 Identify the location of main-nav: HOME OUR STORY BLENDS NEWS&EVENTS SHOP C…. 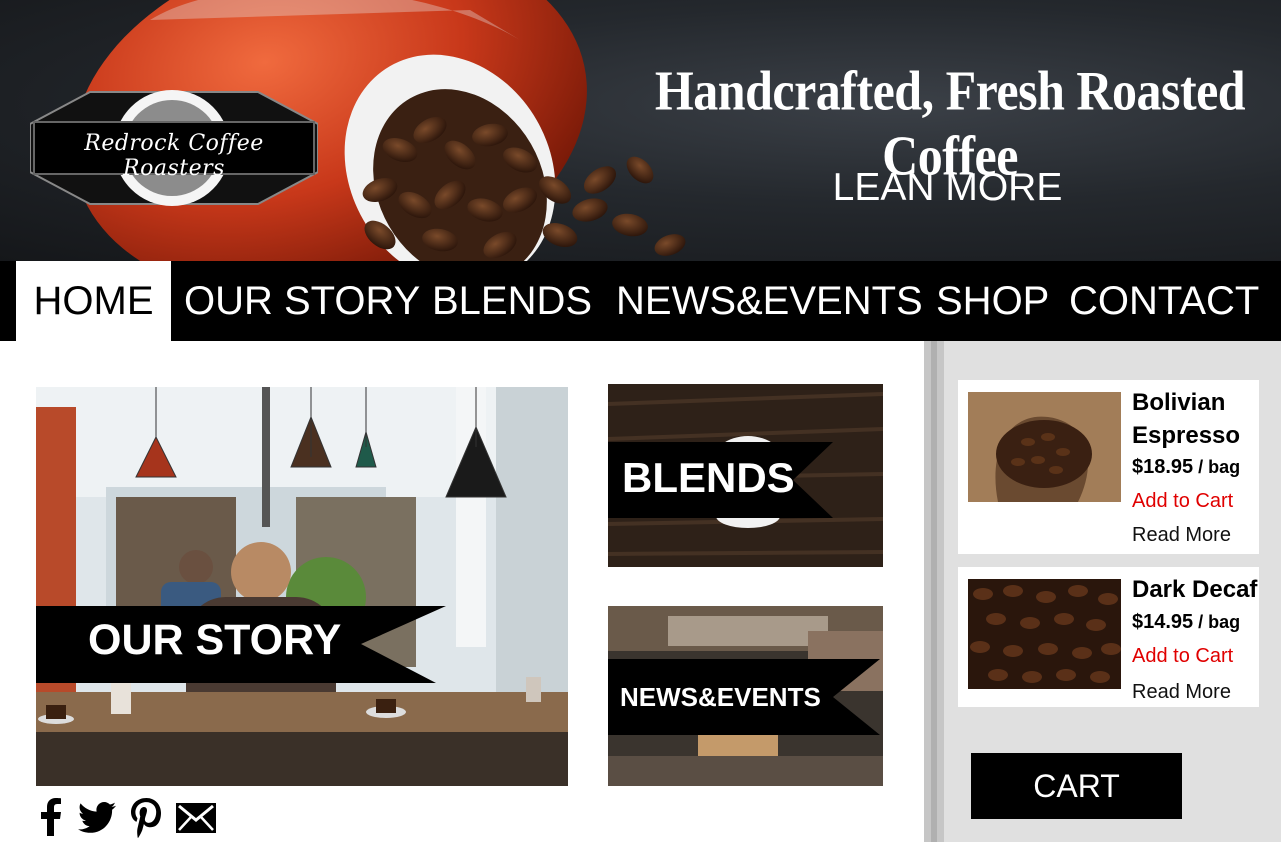
(640, 301).